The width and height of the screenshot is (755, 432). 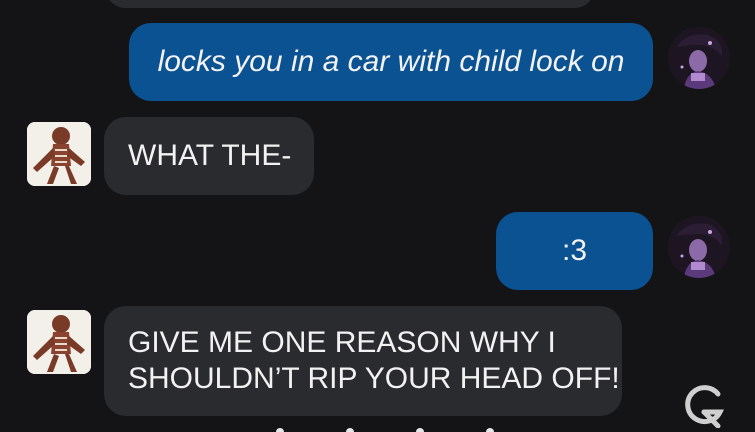 I want to click on message-text: :3, so click(x=574, y=250).